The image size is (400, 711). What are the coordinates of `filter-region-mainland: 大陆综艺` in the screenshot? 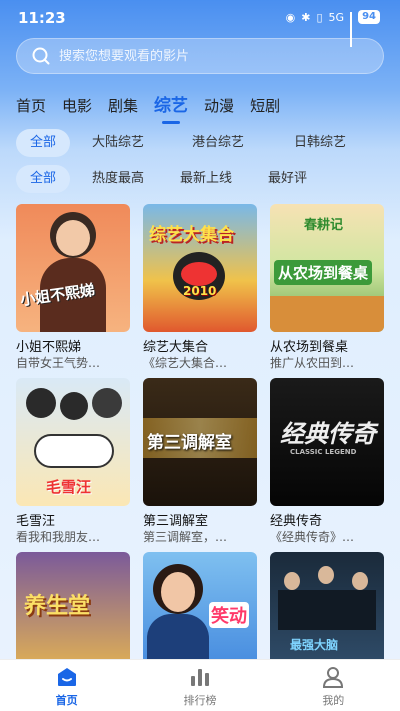 It's located at (118, 143).